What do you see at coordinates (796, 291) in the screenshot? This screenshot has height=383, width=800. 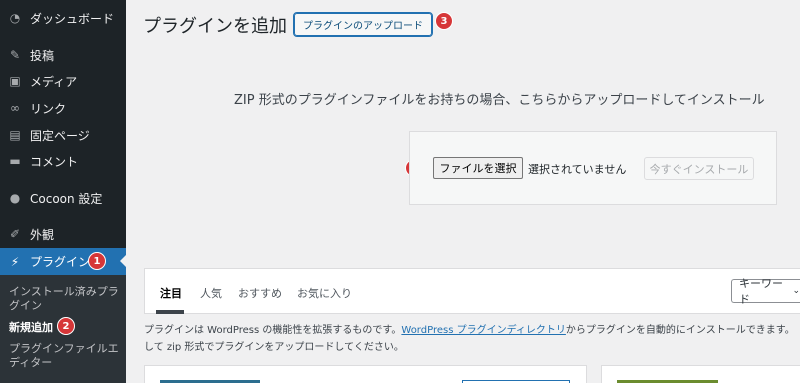 I see `chevron-down-icon: ⌄` at bounding box center [796, 291].